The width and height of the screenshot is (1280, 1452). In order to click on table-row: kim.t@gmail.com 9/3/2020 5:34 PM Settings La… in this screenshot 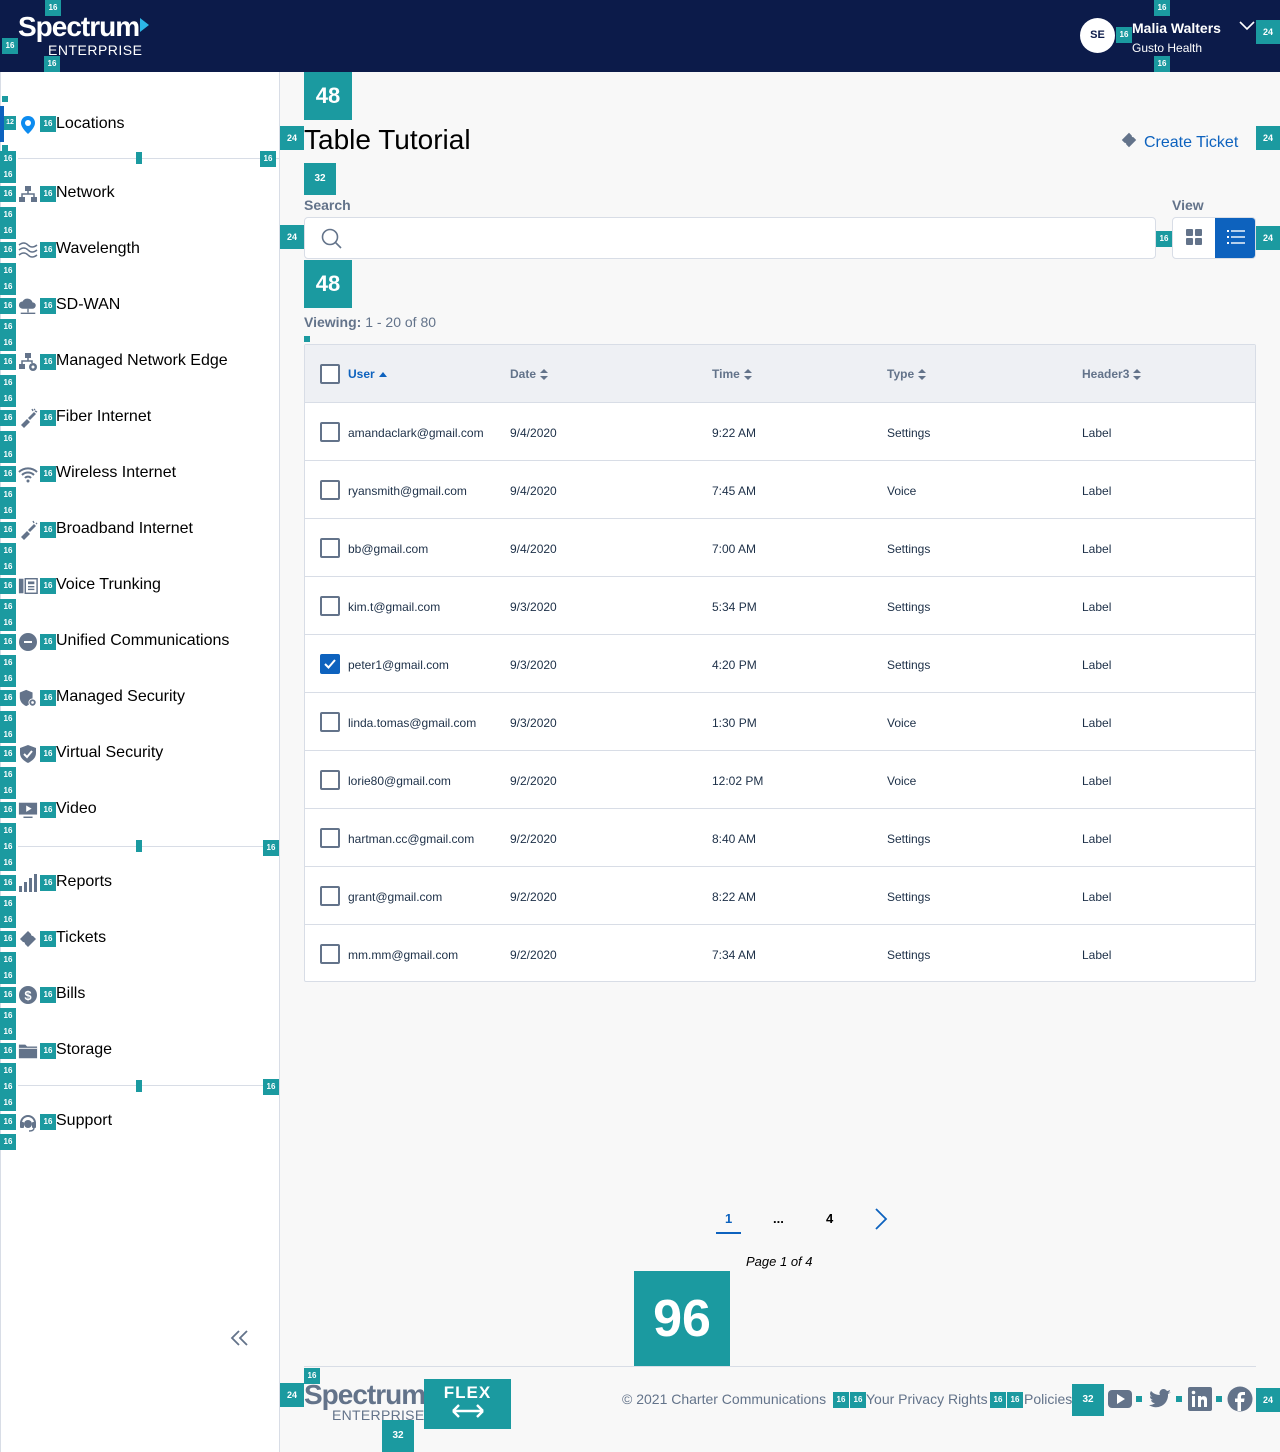, I will do `click(780, 606)`.